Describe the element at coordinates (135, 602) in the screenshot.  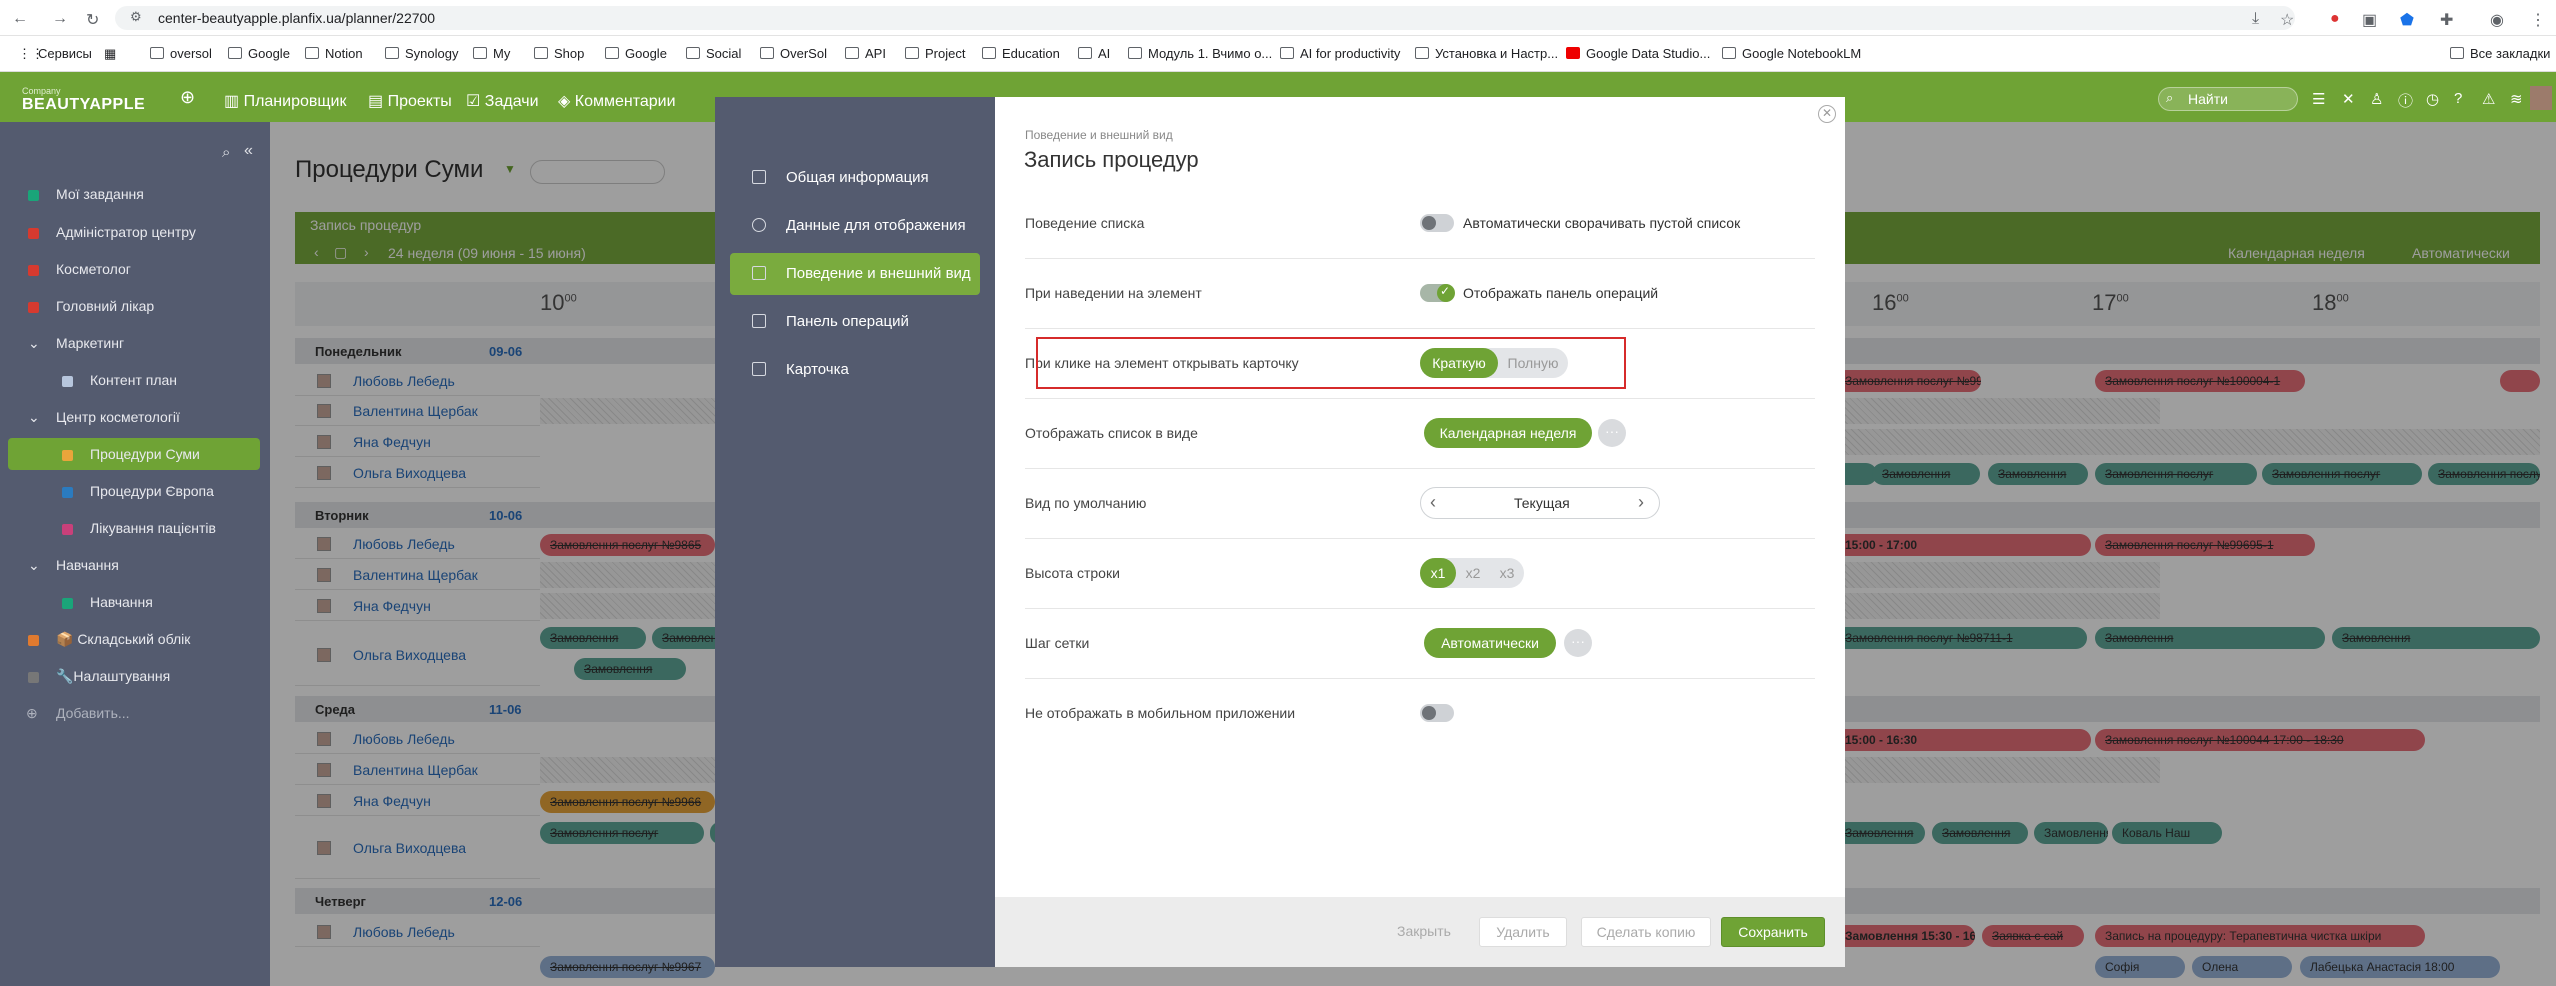
I see `sidebar-item-training-sub: Навчання` at that location.